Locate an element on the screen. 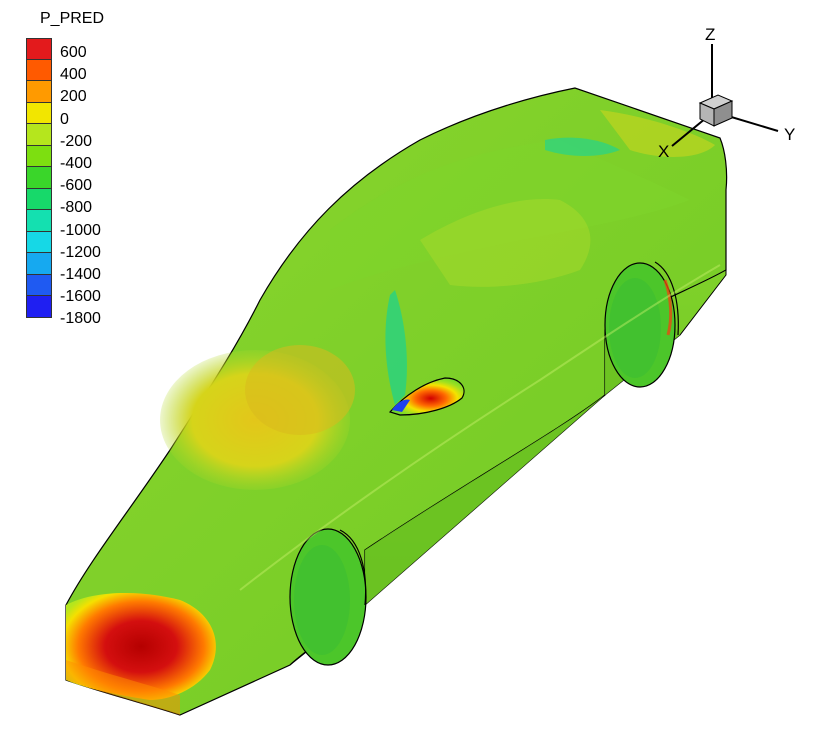 The height and width of the screenshot is (744, 837). orientation-cube is located at coordinates (716, 110).